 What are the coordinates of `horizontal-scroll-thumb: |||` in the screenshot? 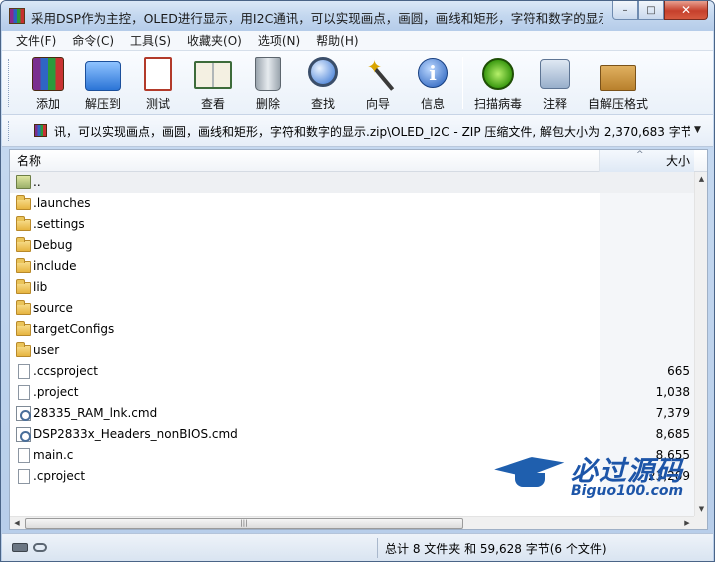 It's located at (244, 523).